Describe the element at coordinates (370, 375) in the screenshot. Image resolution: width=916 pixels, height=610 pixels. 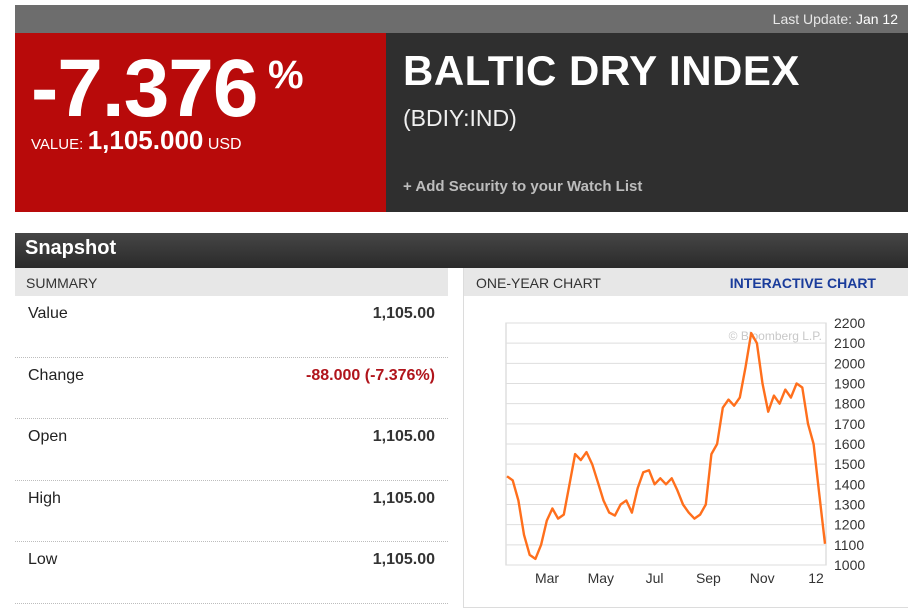
I see `row-value: -88.000 (-7.376%)` at that location.